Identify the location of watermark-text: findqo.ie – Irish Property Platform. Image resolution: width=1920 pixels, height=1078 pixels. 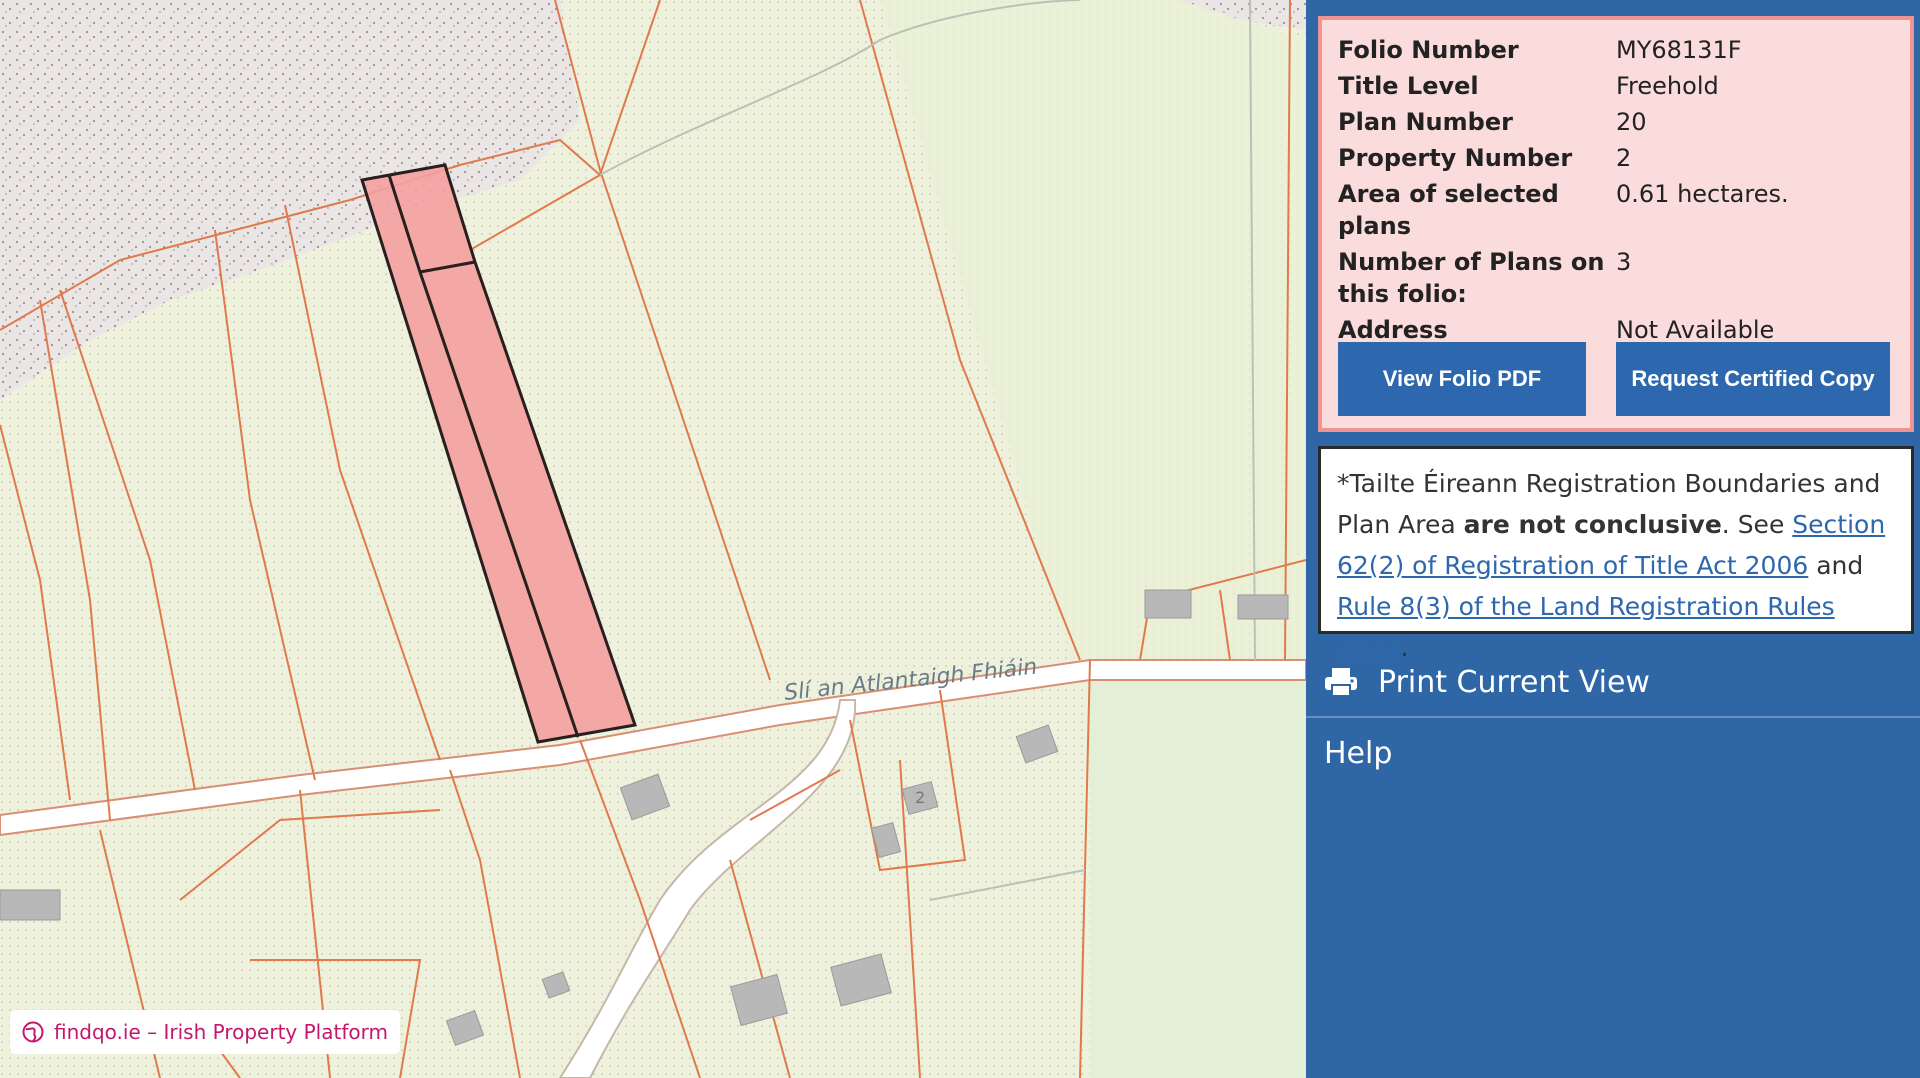
(221, 1032).